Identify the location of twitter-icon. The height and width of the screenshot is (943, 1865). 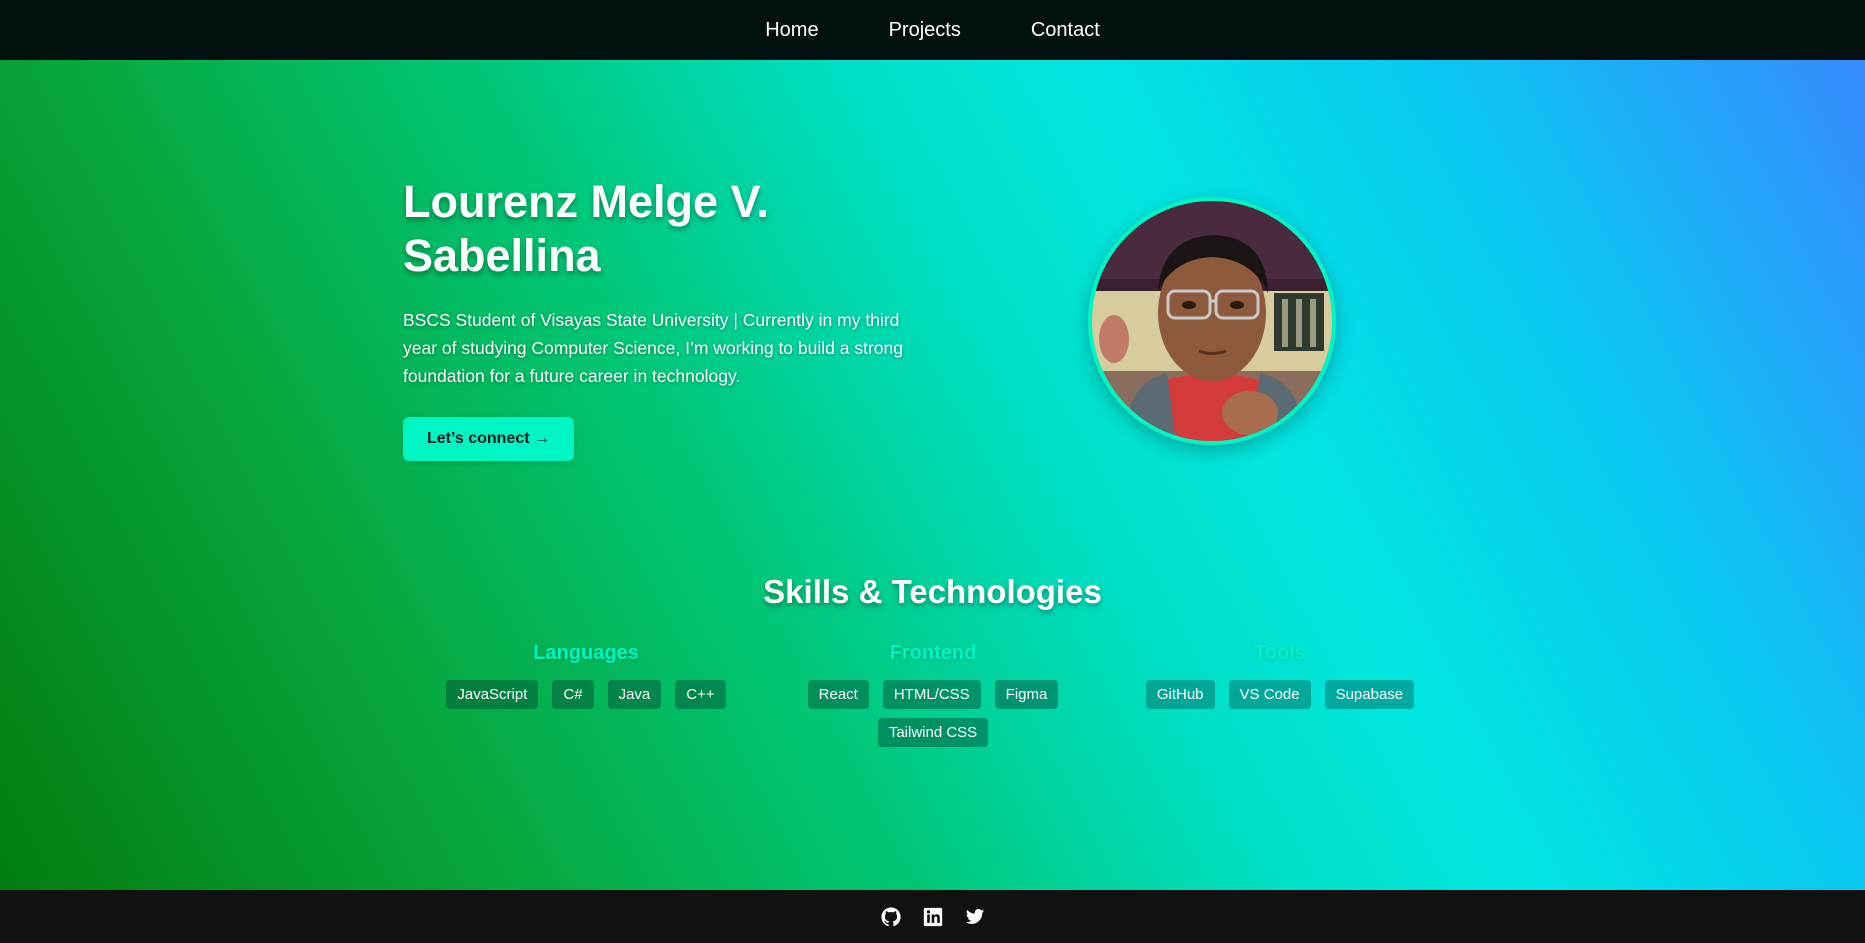
(975, 917).